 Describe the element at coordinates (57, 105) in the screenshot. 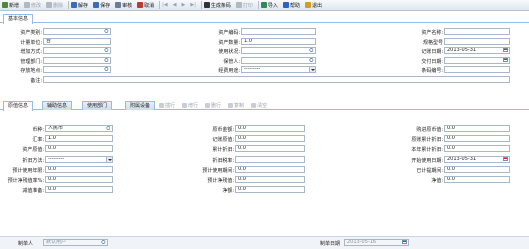

I see `tab-detail-1: 辅助信息` at that location.